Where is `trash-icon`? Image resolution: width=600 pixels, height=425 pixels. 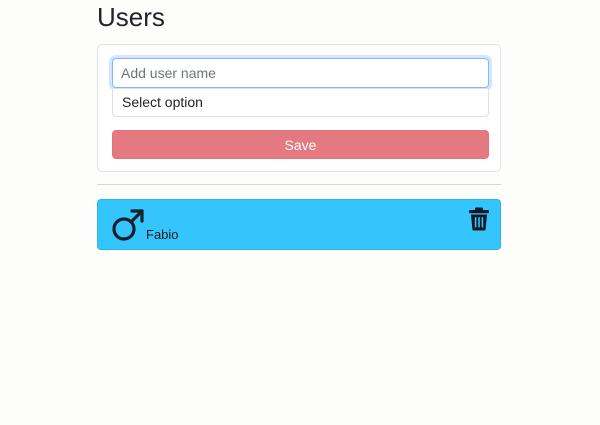 trash-icon is located at coordinates (479, 219).